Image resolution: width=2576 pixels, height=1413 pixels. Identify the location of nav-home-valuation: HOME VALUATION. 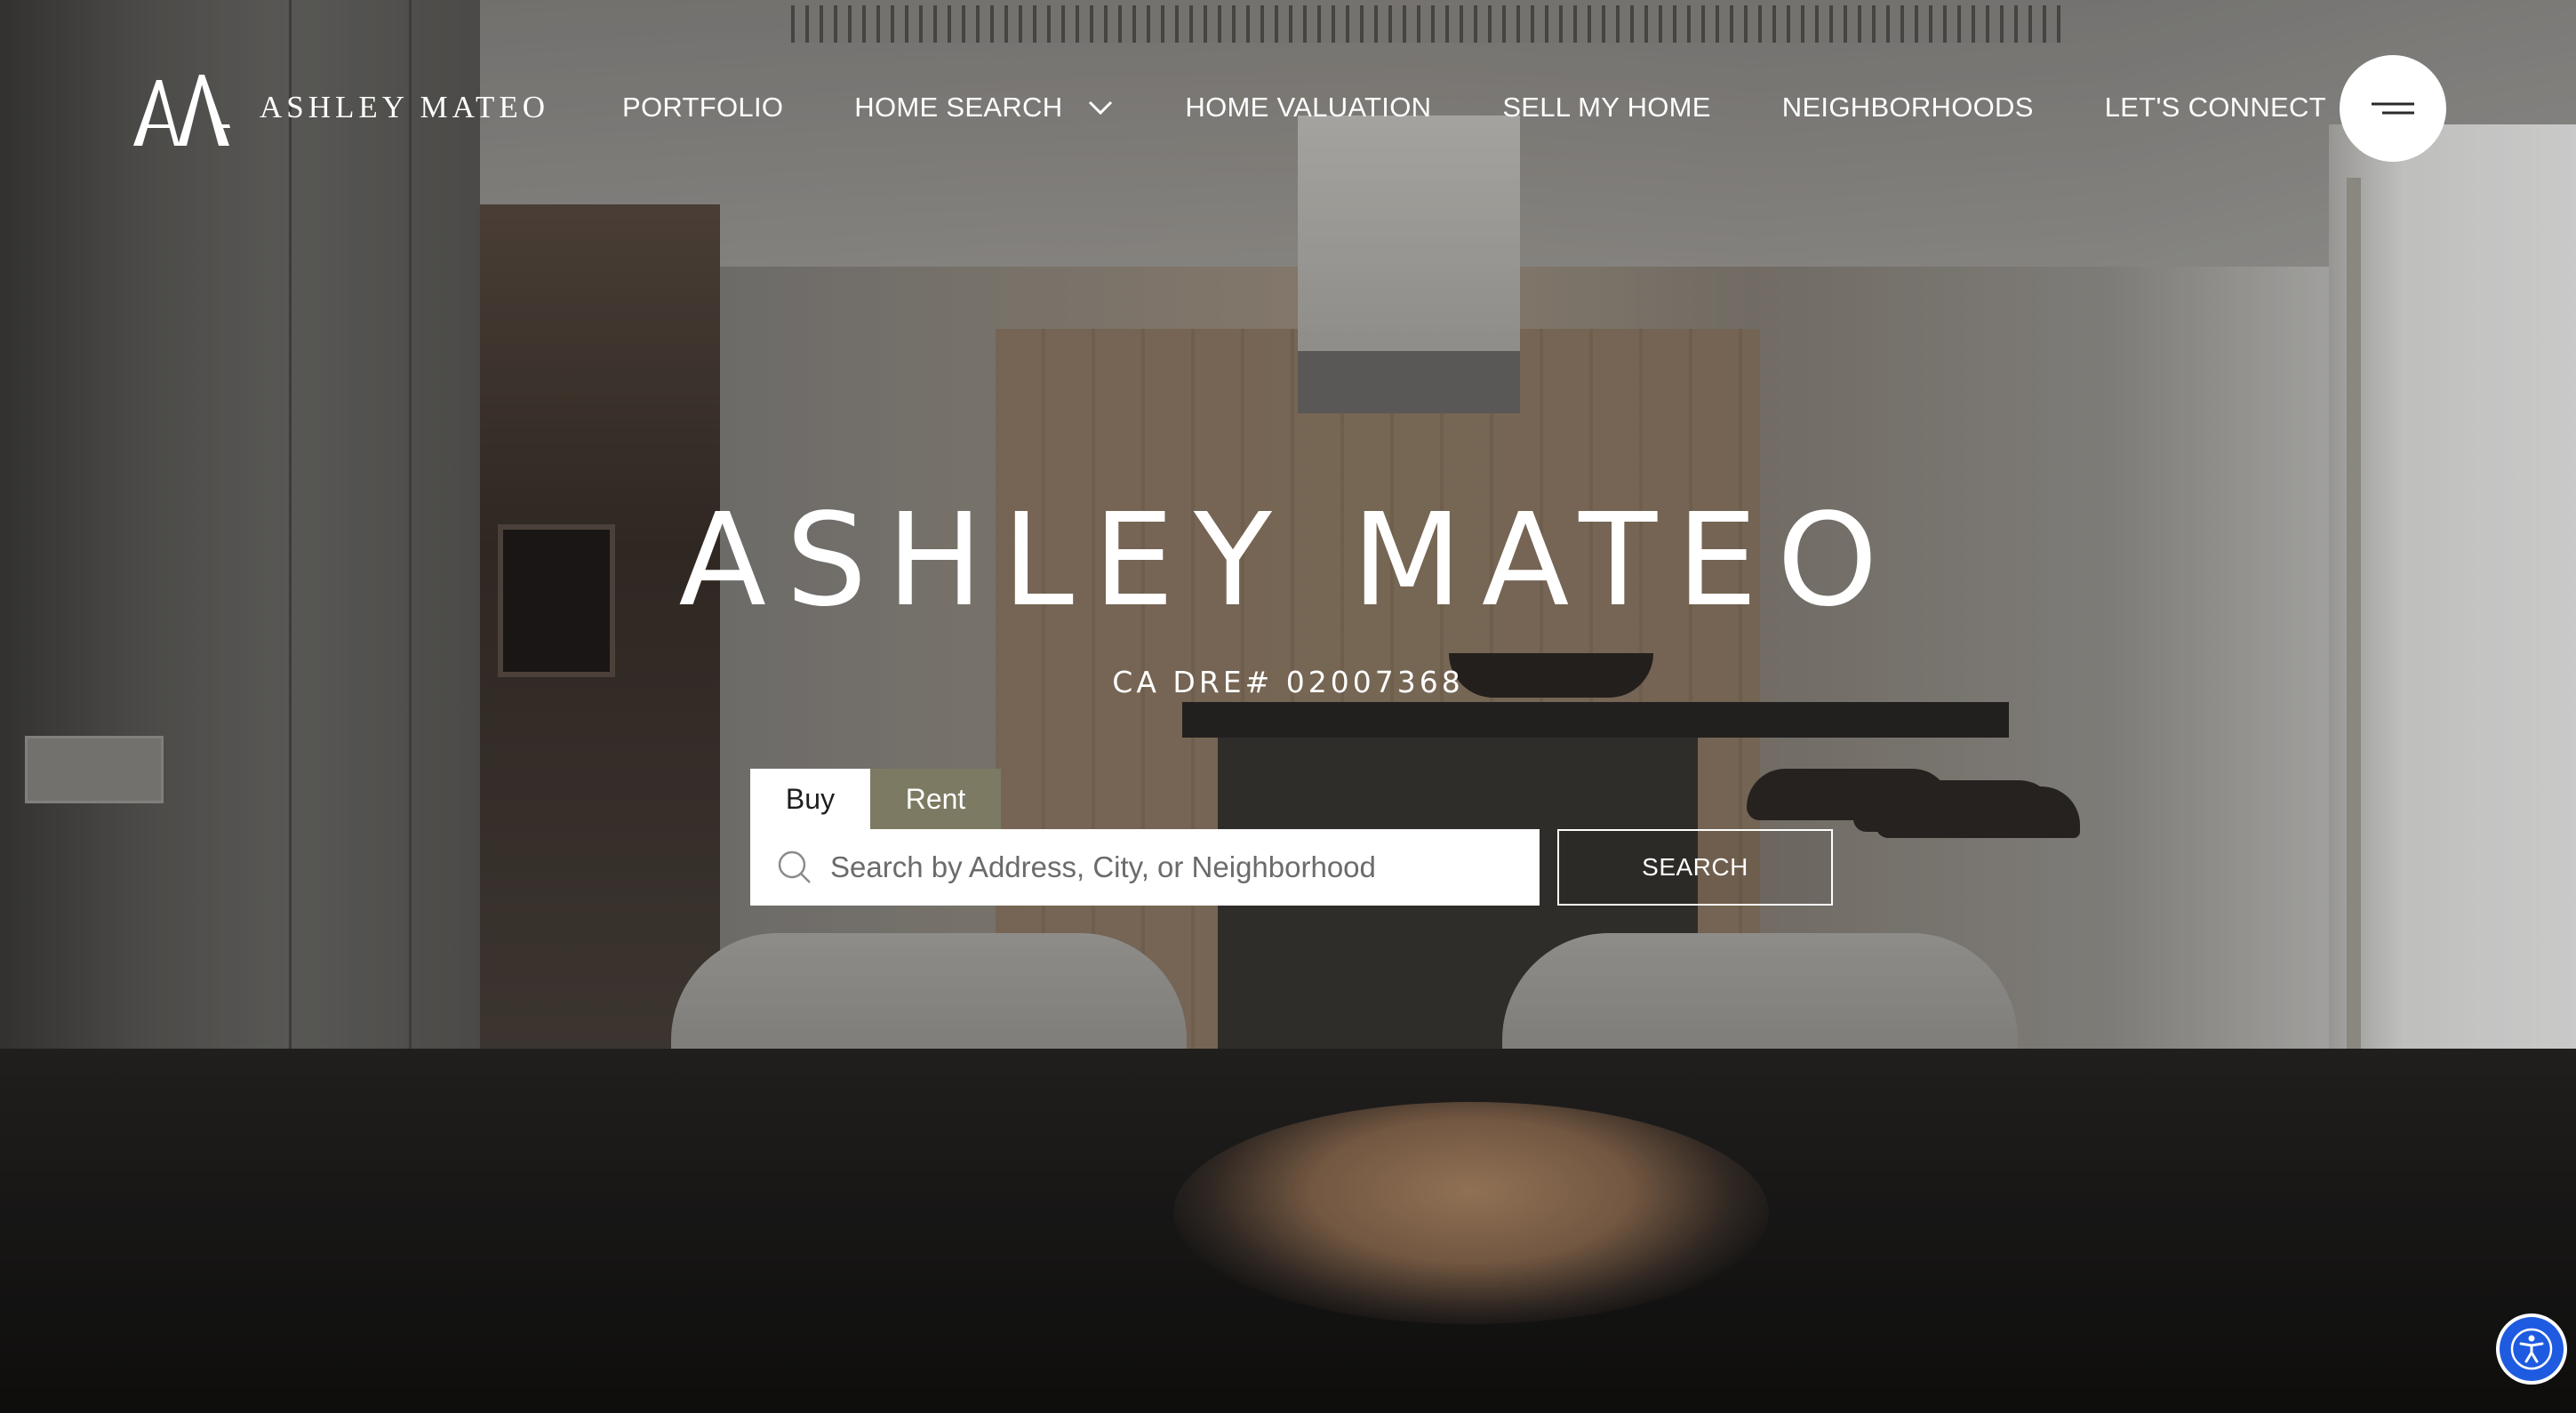
(1308, 108).